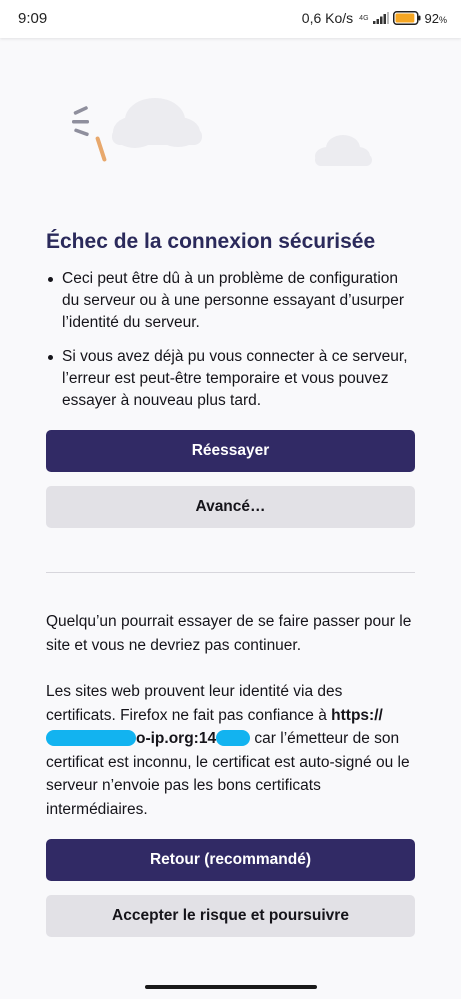  Describe the element at coordinates (230, 916) in the screenshot. I see `accept-risk-button: Accepter le risque et poursuivre` at that location.